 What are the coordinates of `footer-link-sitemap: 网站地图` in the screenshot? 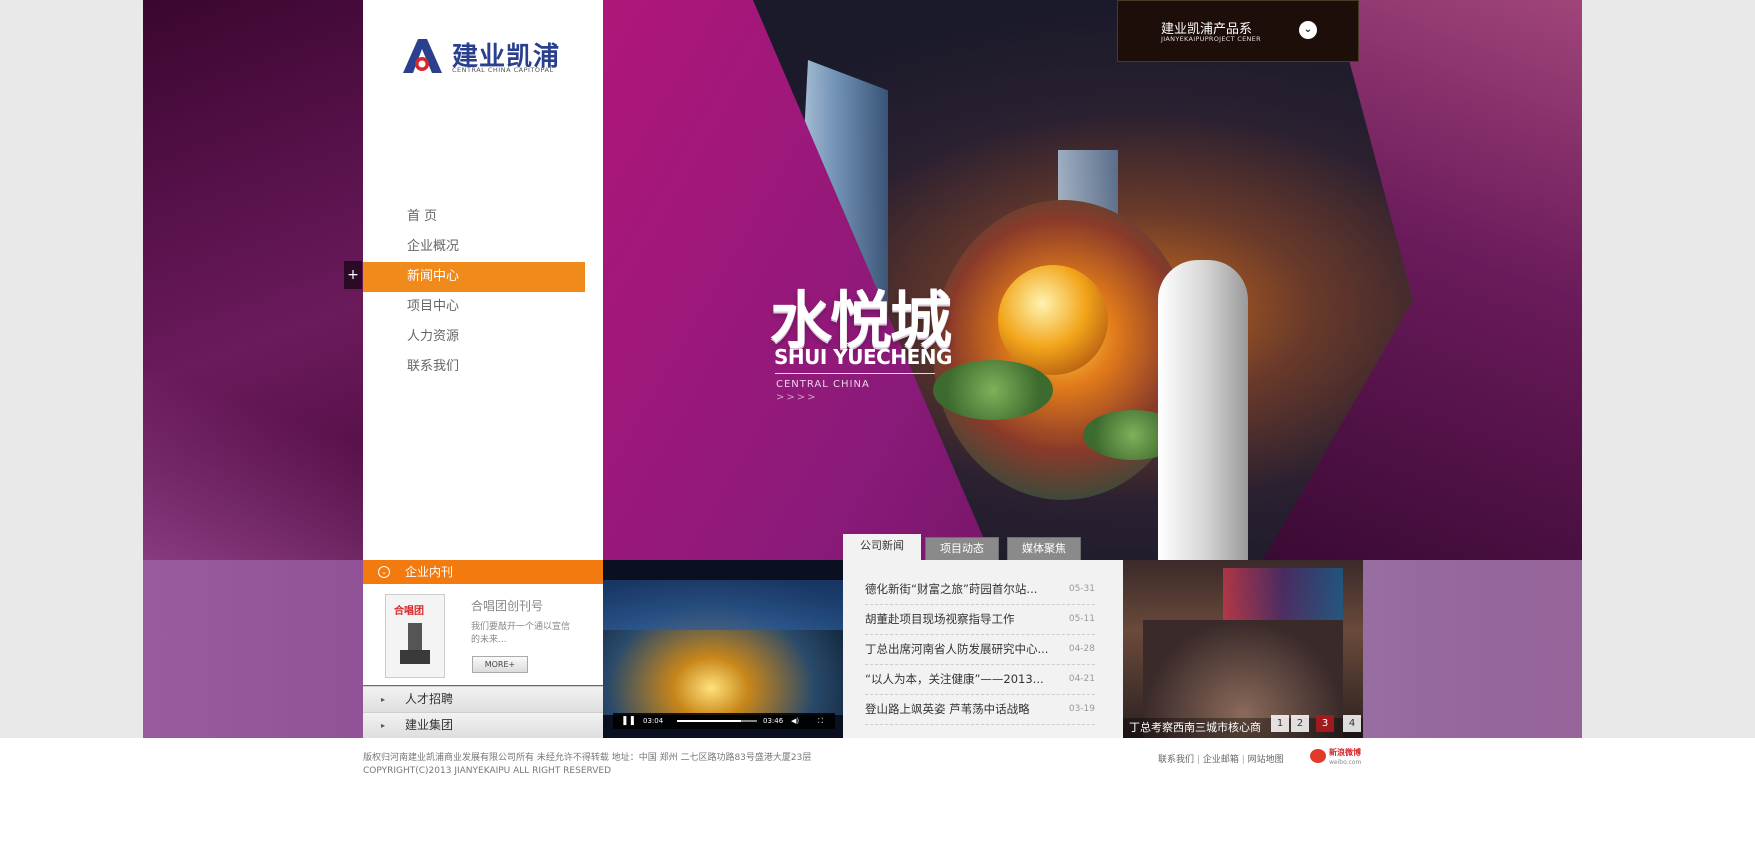 It's located at (1266, 760).